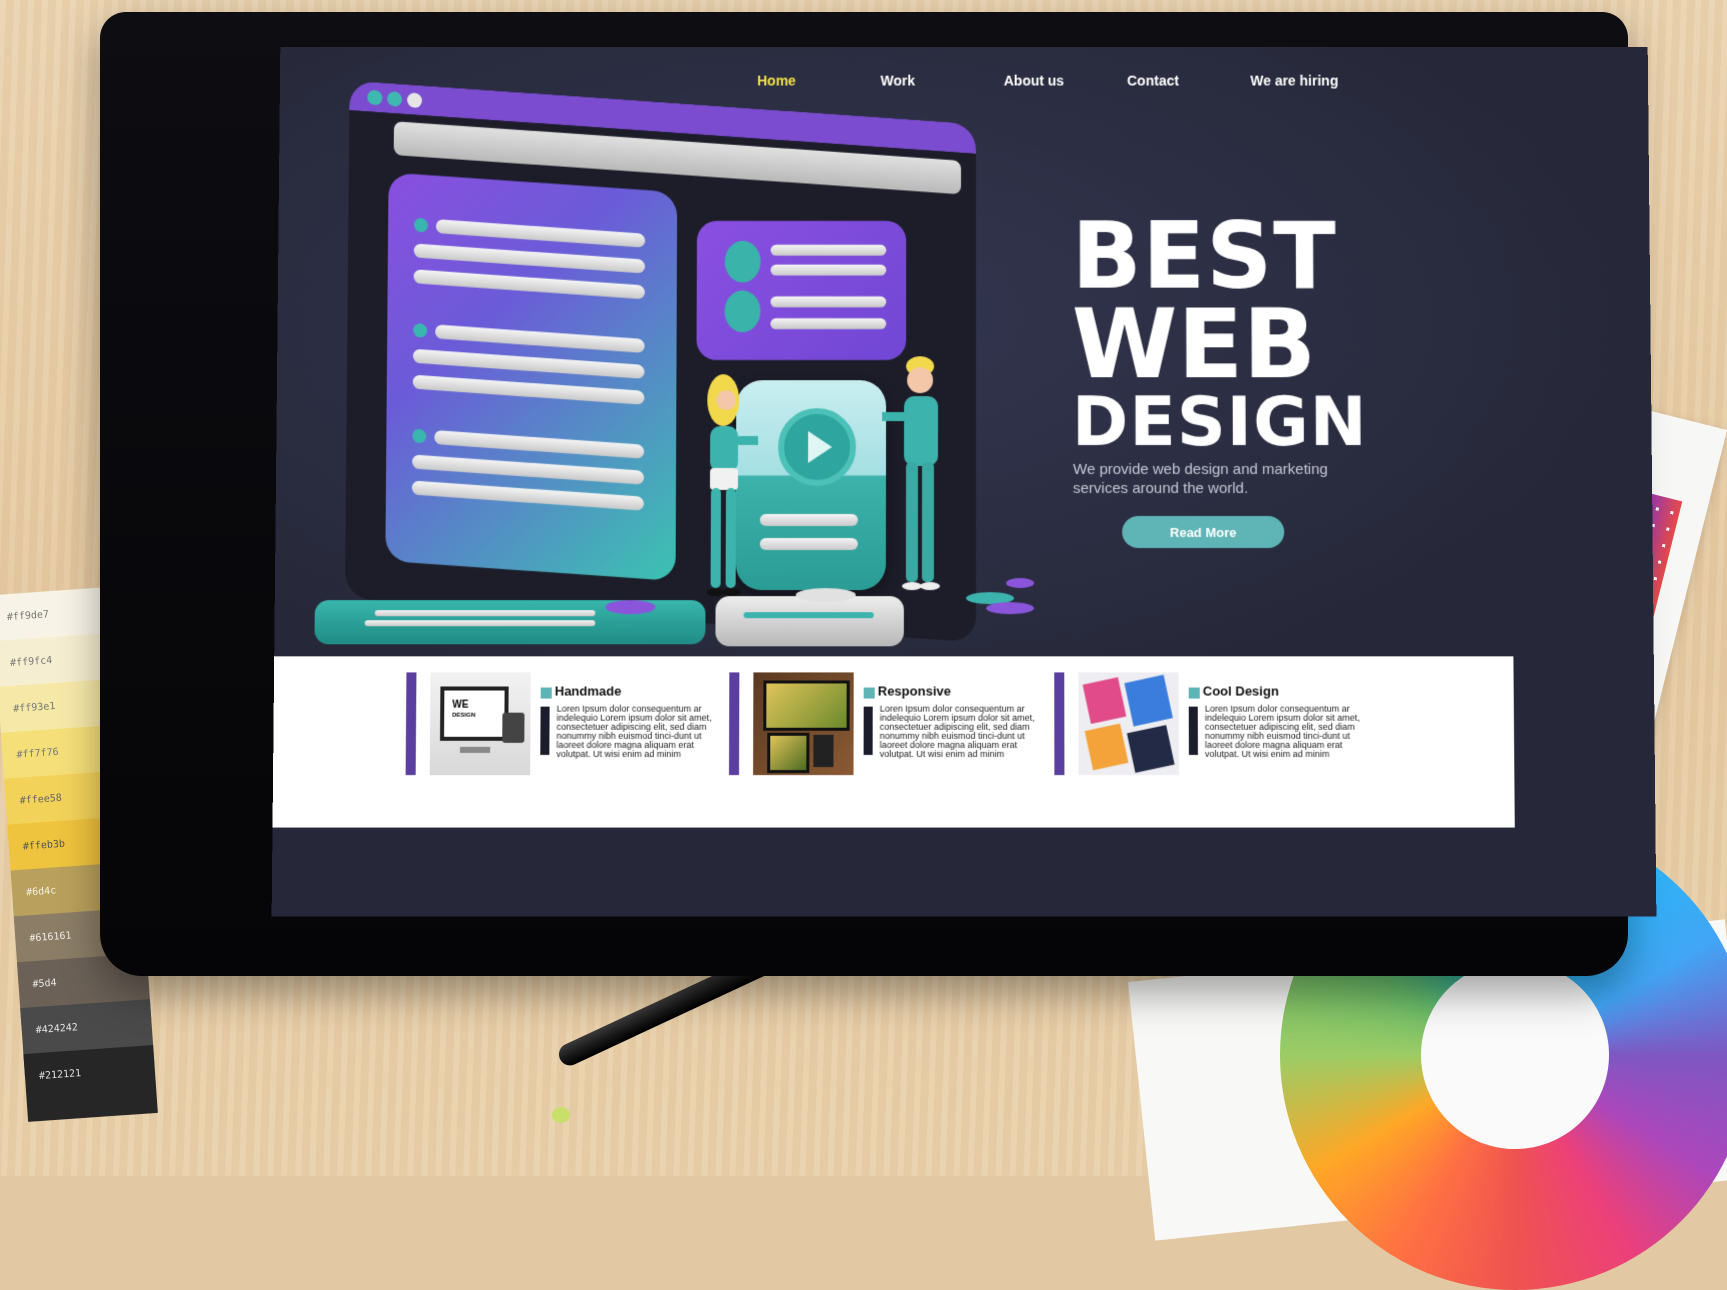 This screenshot has height=1290, width=1727. I want to click on headline-line: WEB, so click(1194, 345).